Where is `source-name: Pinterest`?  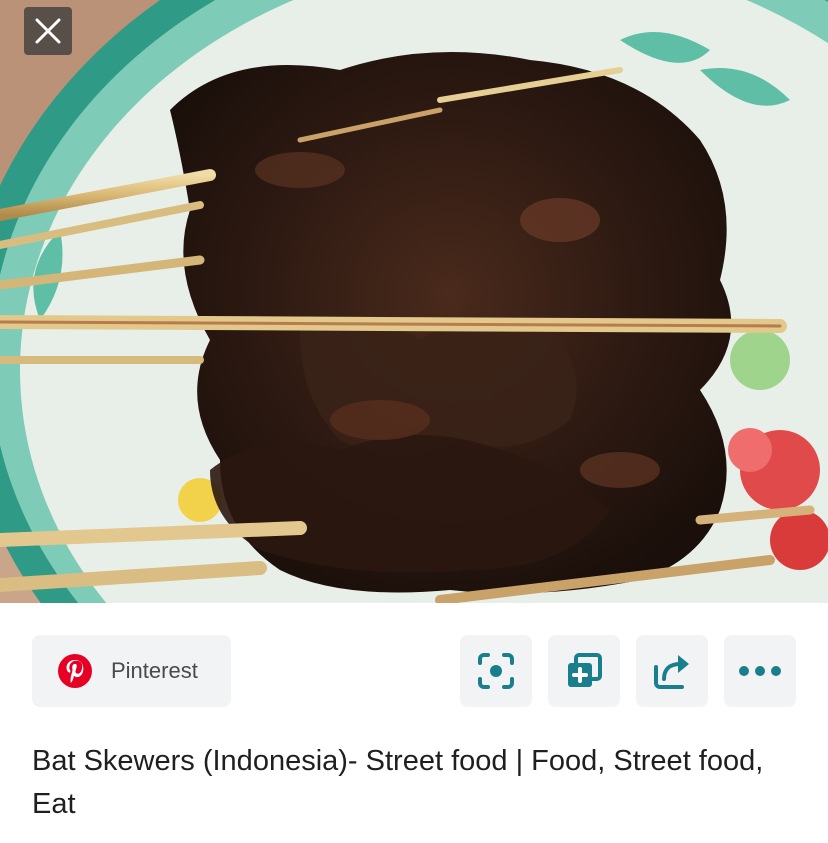
source-name: Pinterest is located at coordinates (154, 670).